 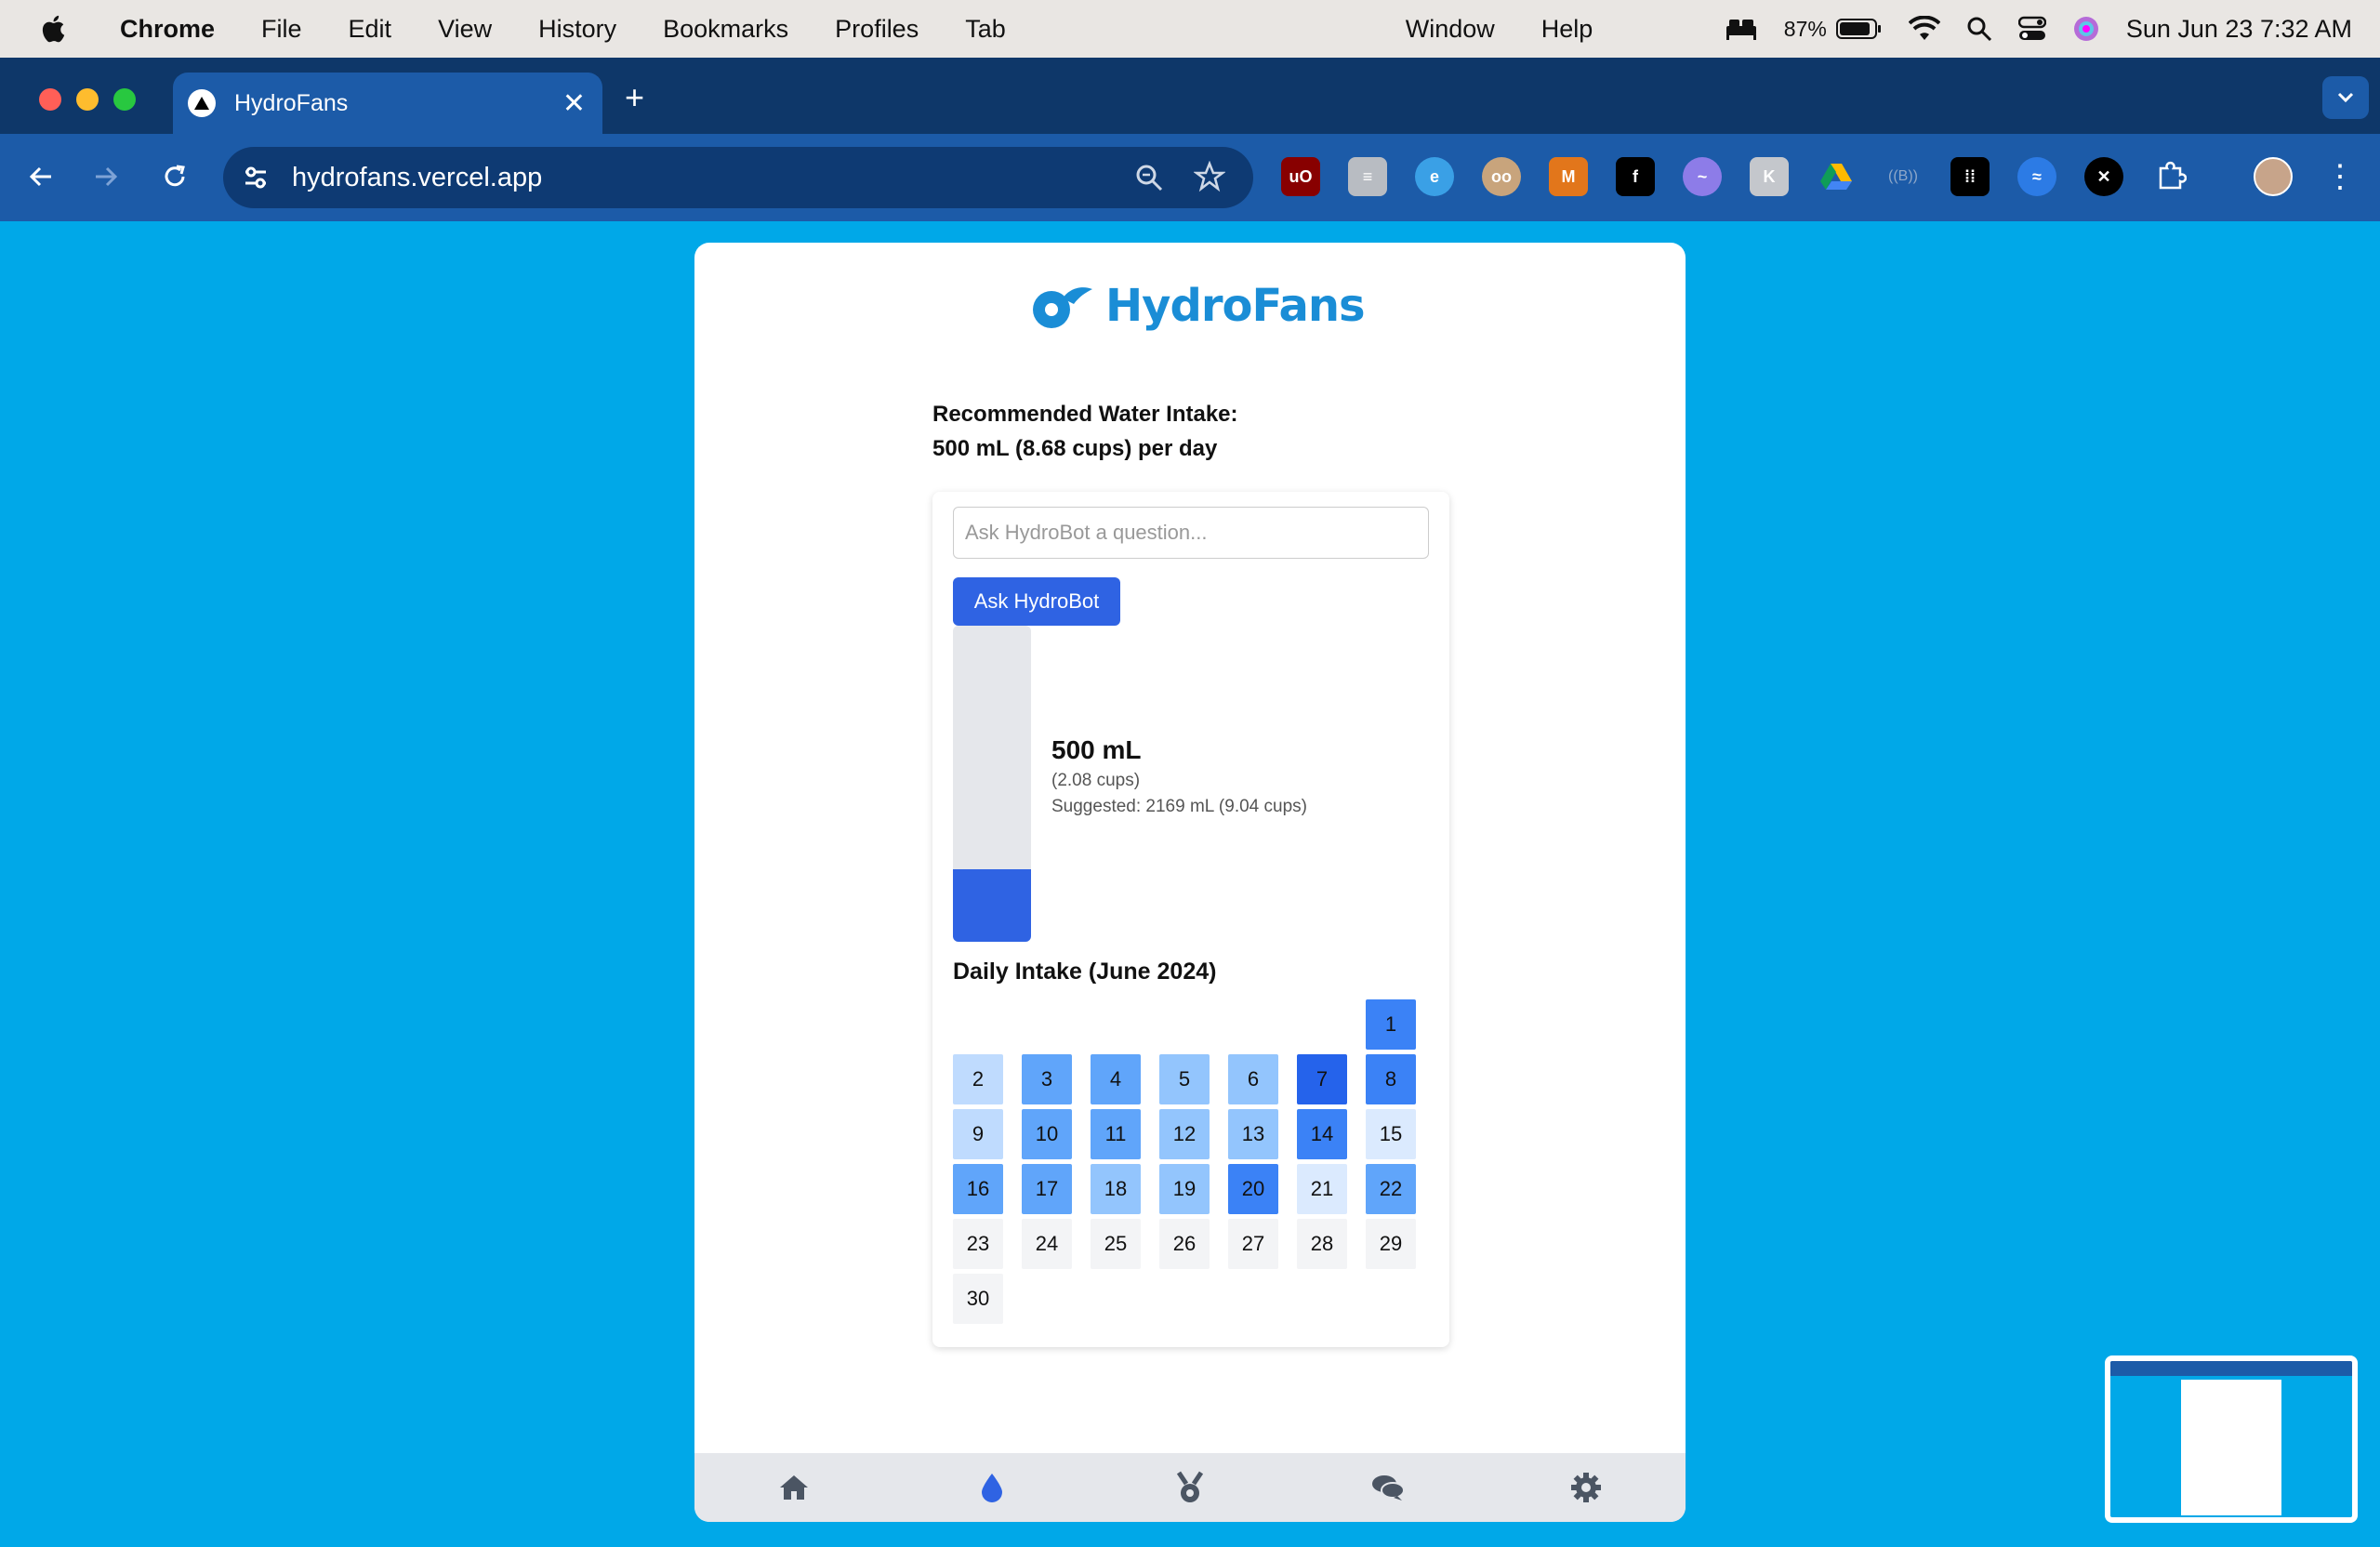 I want to click on close-tab-icon: ✕, so click(x=574, y=103).